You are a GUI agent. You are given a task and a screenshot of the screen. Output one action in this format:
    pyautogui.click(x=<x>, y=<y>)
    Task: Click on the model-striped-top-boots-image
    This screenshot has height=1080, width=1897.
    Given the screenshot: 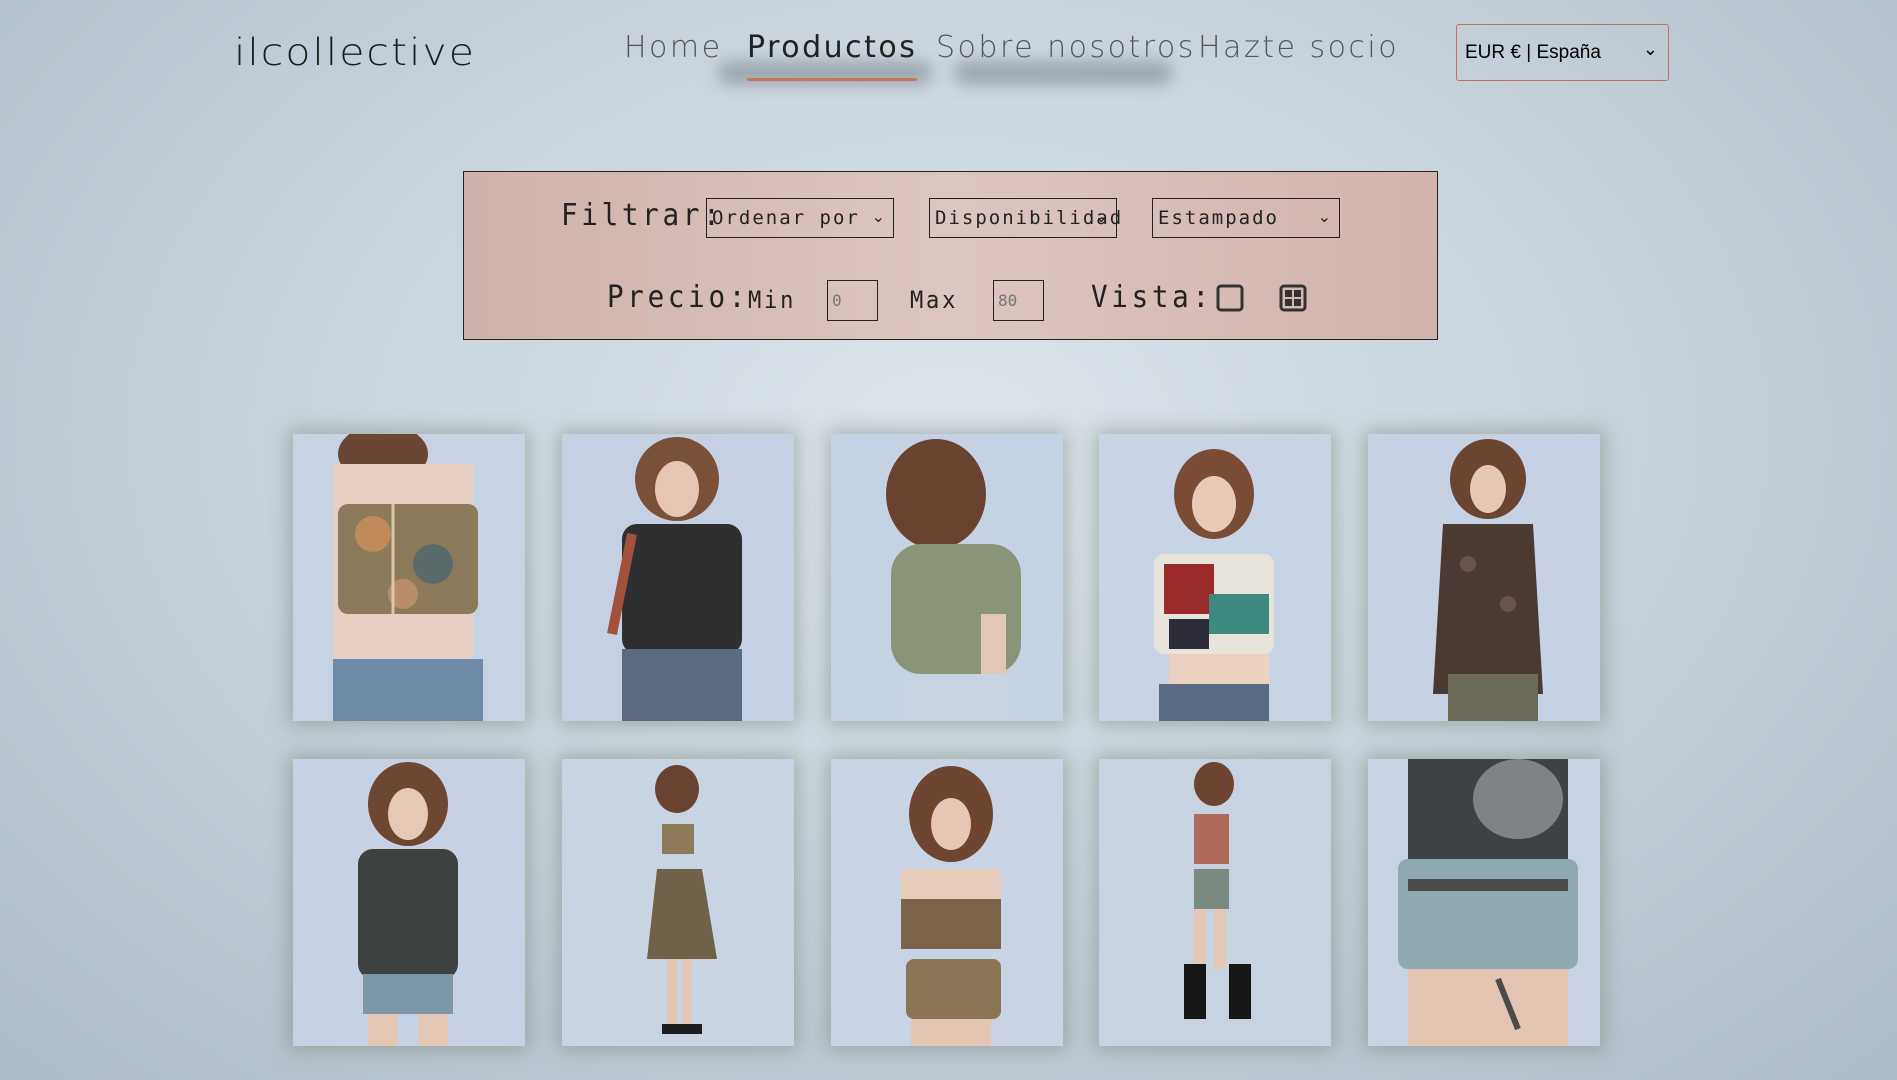 What is the action you would take?
    pyautogui.click(x=1215, y=902)
    